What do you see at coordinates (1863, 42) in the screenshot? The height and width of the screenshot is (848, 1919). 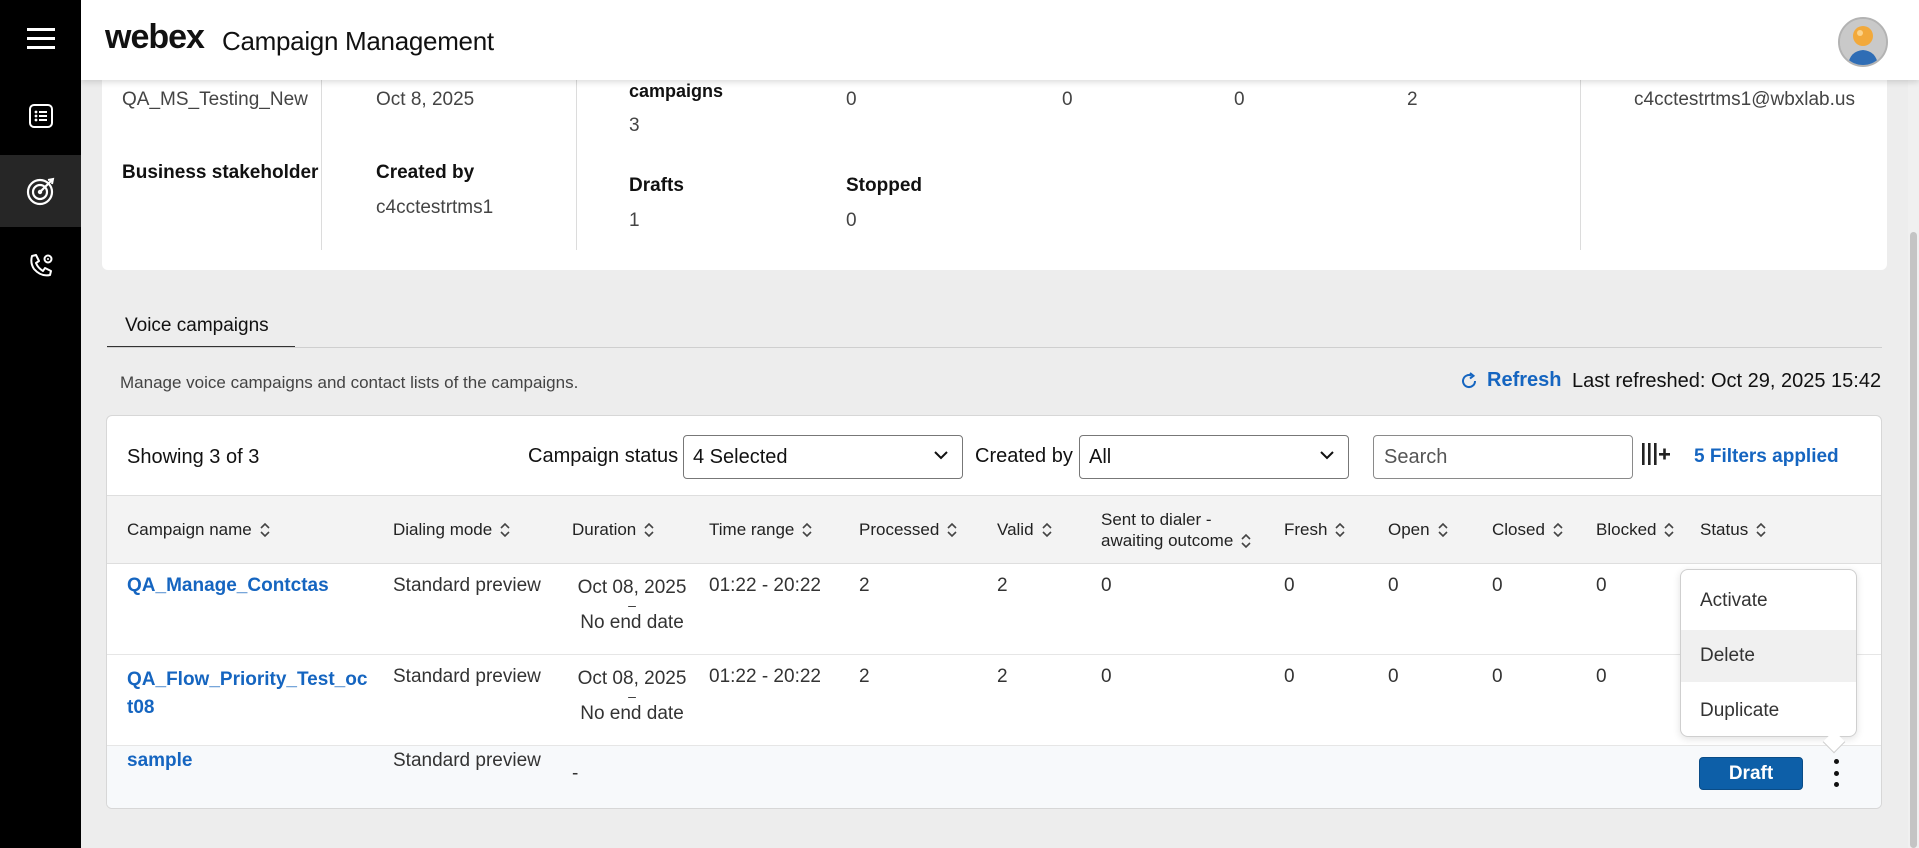 I see `avatar` at bounding box center [1863, 42].